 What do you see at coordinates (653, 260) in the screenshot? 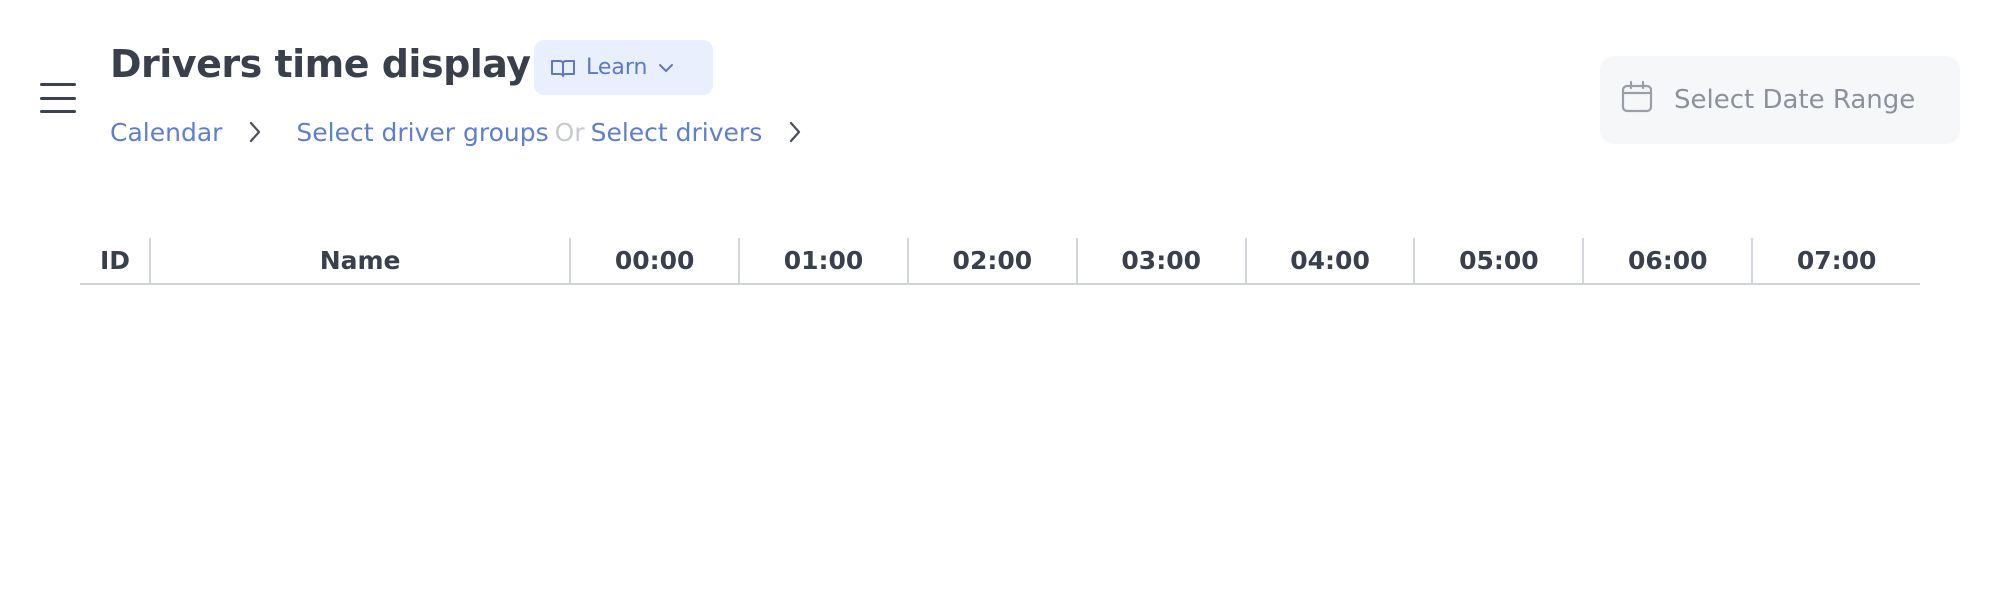
I see `column-header-hour: 00:00` at bounding box center [653, 260].